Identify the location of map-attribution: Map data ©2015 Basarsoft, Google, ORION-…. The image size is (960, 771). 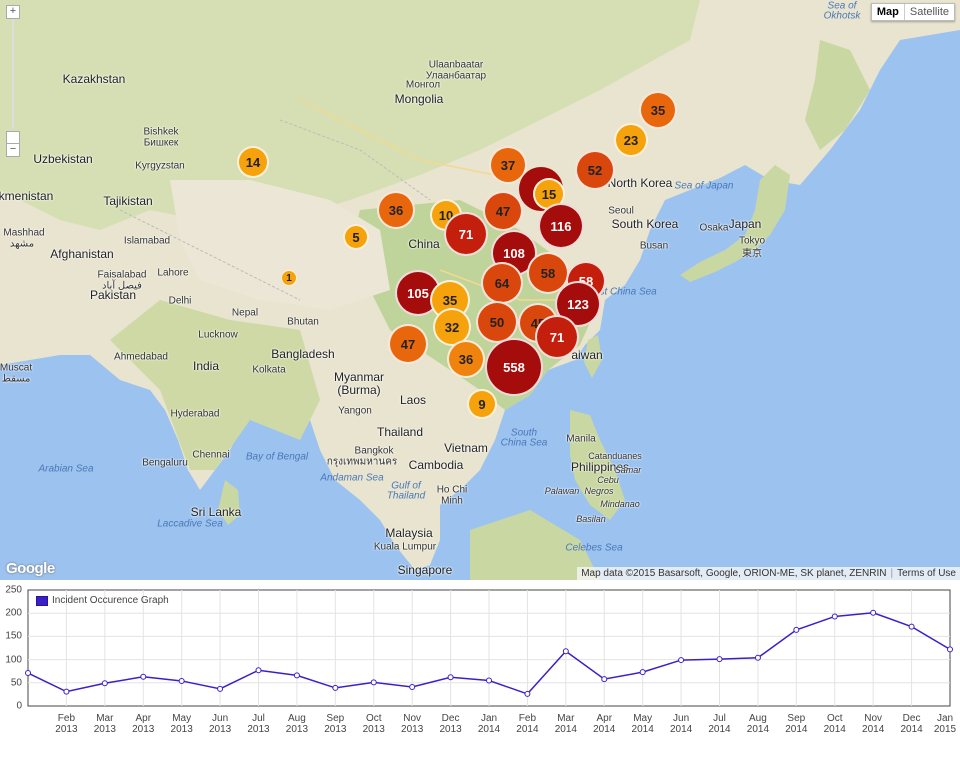
(768, 573).